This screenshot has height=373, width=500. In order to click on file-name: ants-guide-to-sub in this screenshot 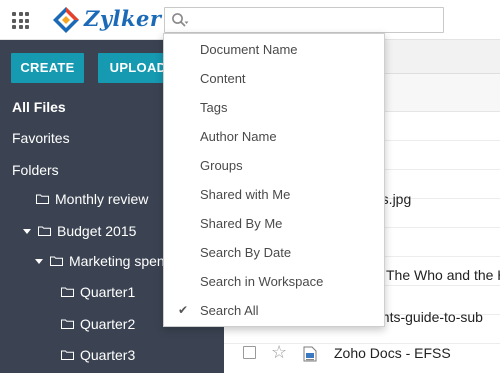, I will do `click(428, 317)`.